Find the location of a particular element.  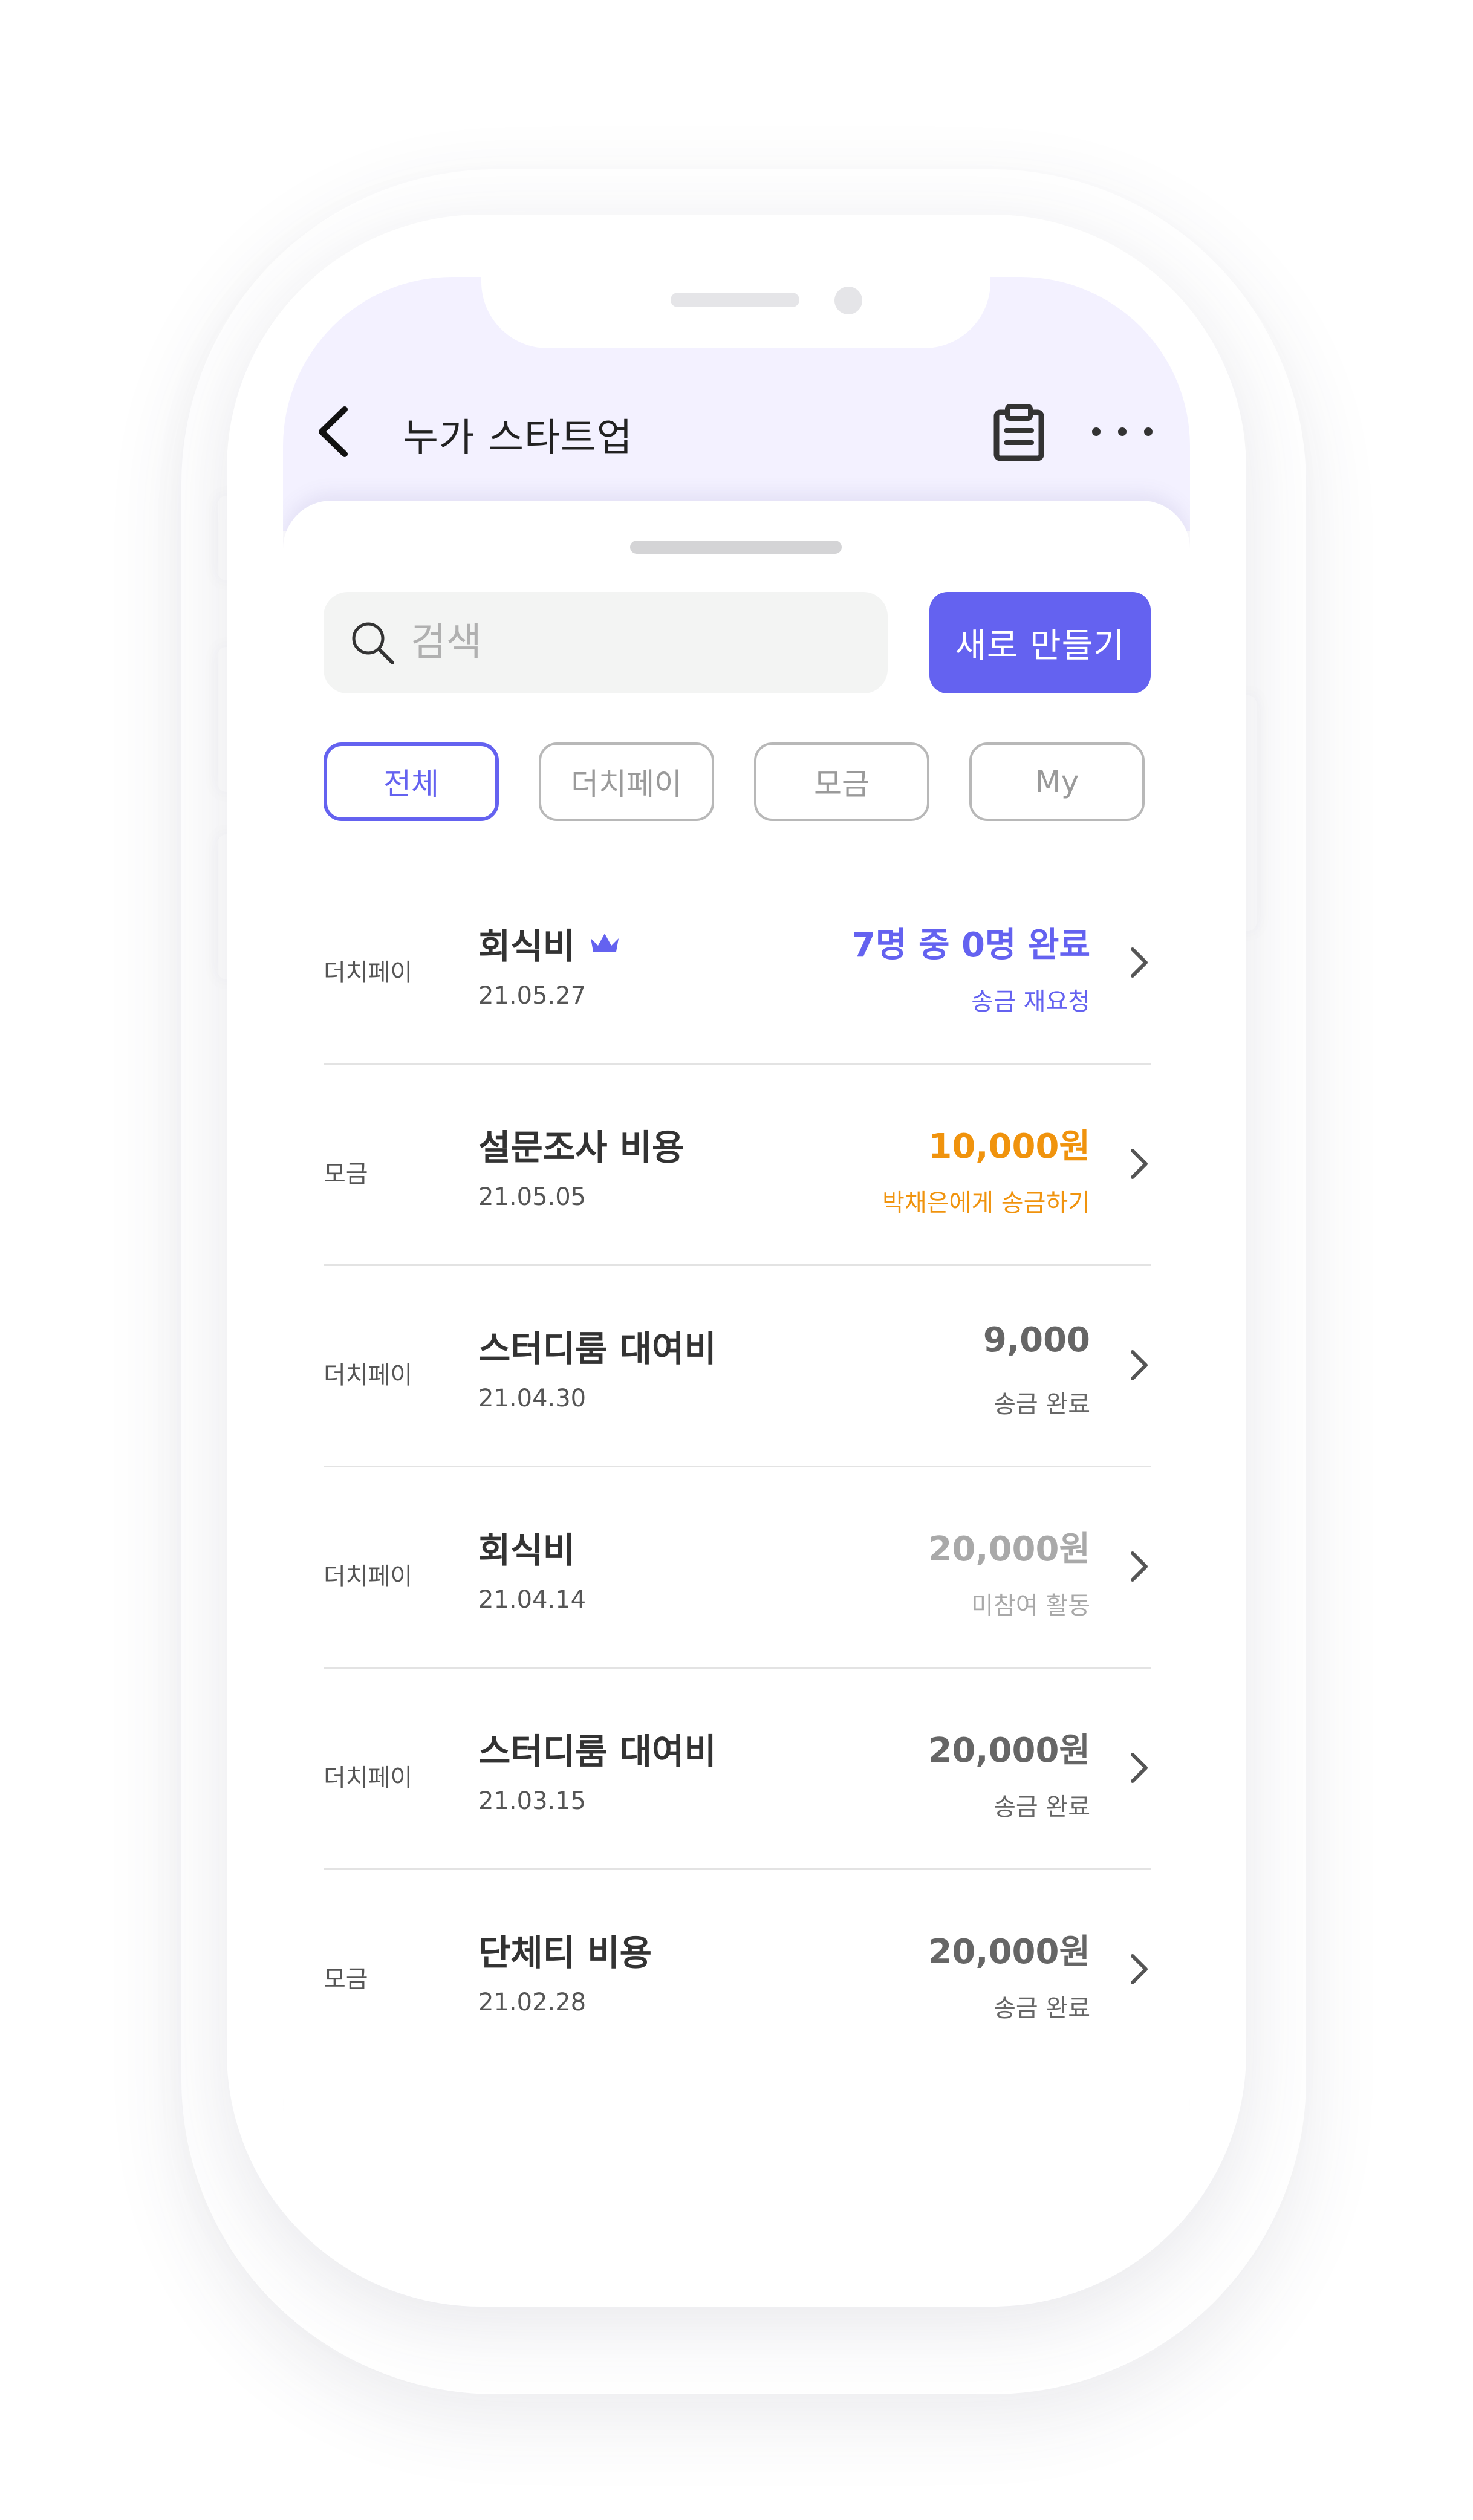

camera is located at coordinates (848, 300).